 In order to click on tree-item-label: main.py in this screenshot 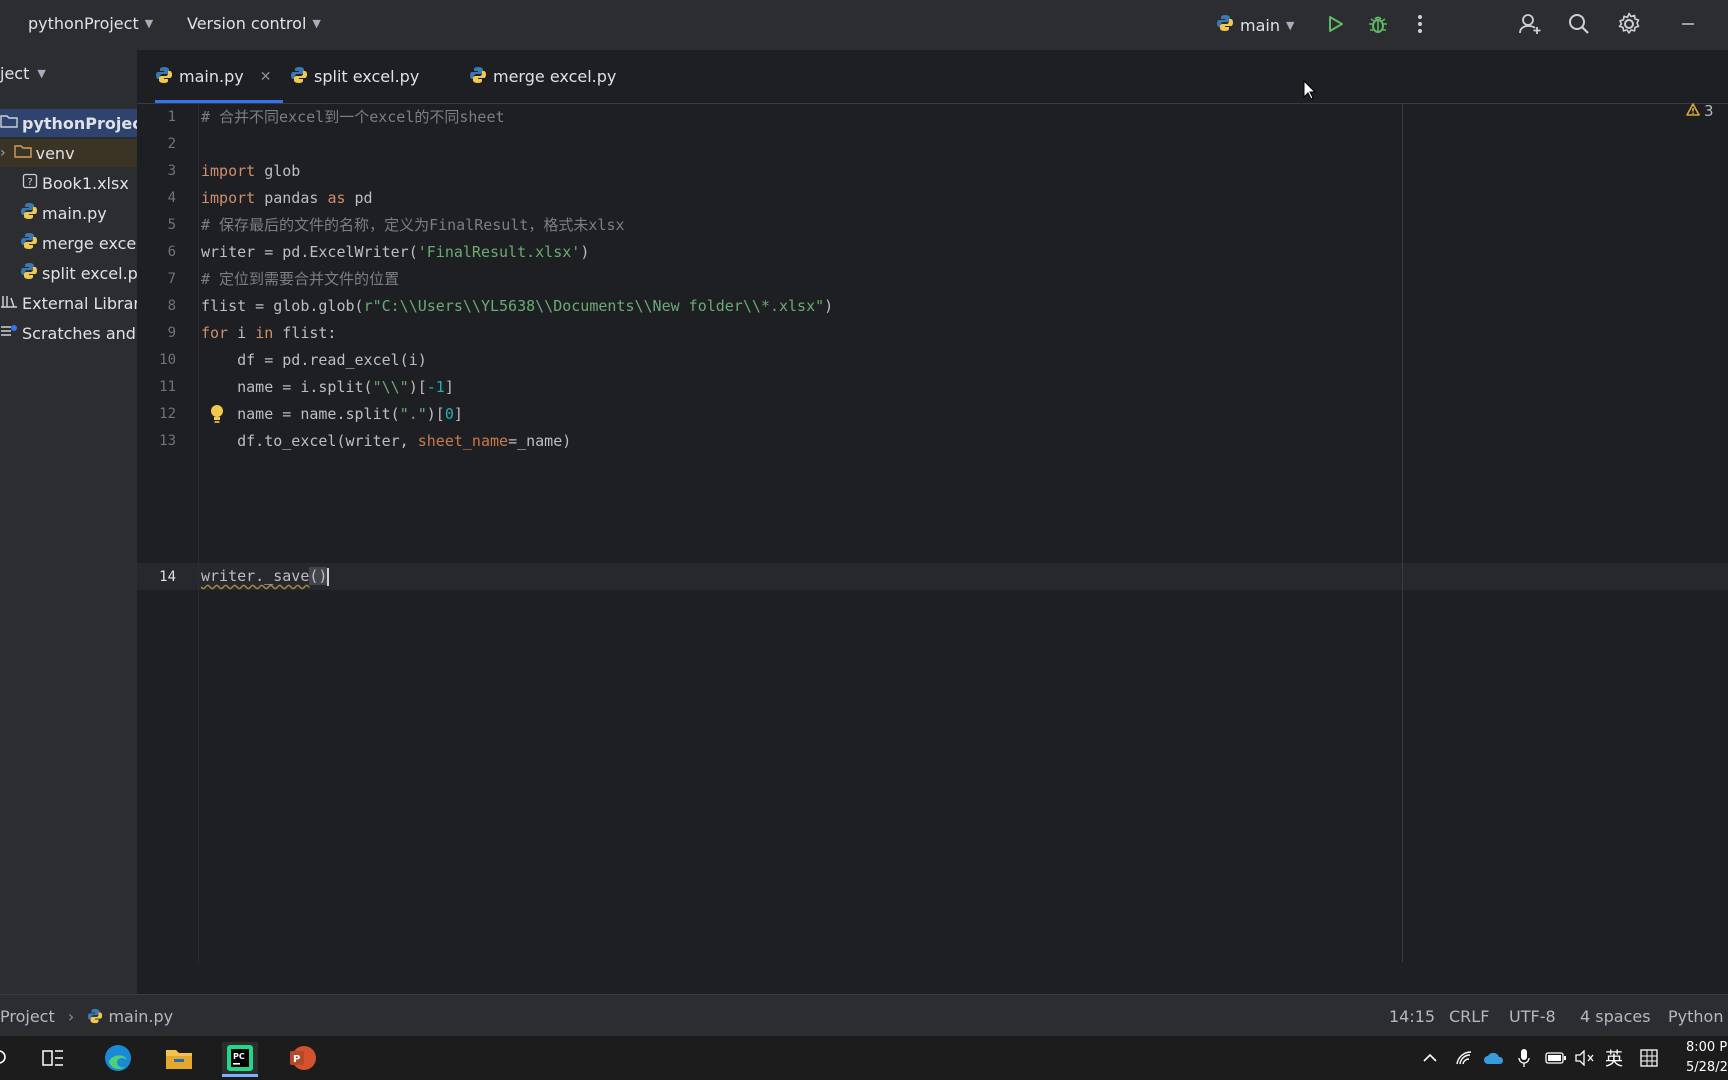, I will do `click(74, 213)`.